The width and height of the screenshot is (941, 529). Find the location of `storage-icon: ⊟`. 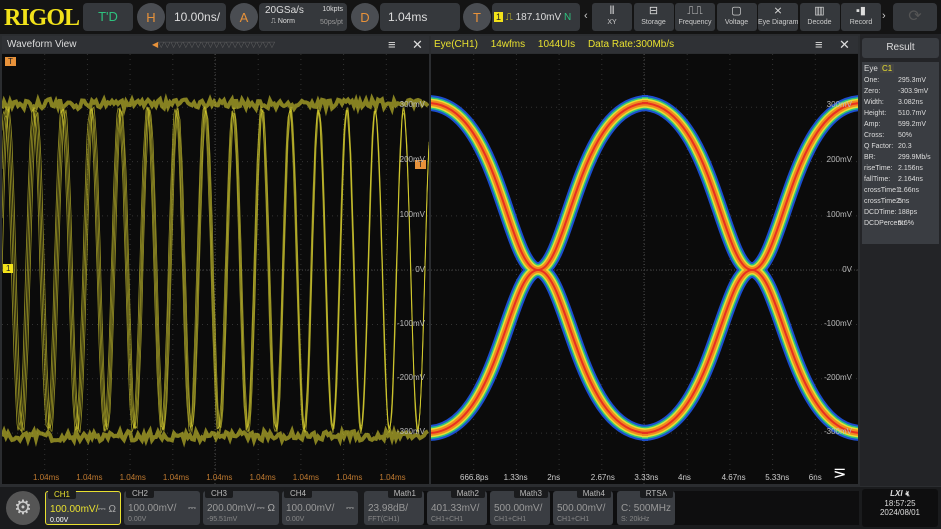

storage-icon: ⊟ is located at coordinates (654, 11).